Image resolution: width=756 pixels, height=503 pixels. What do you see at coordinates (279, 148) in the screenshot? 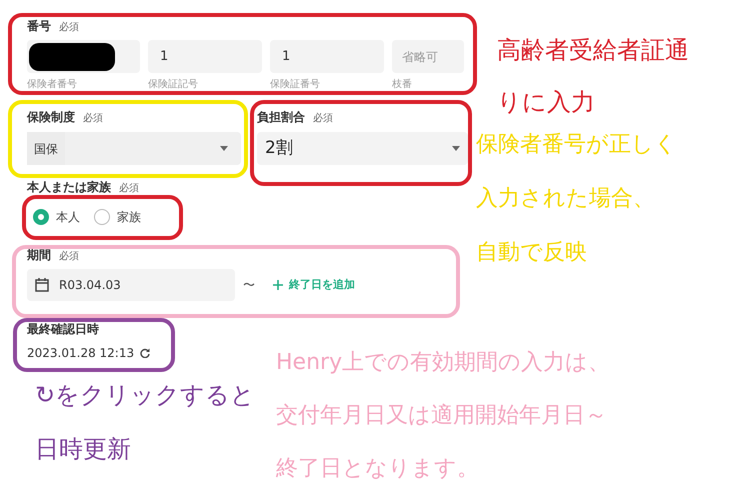
I see `select-value: 2割` at bounding box center [279, 148].